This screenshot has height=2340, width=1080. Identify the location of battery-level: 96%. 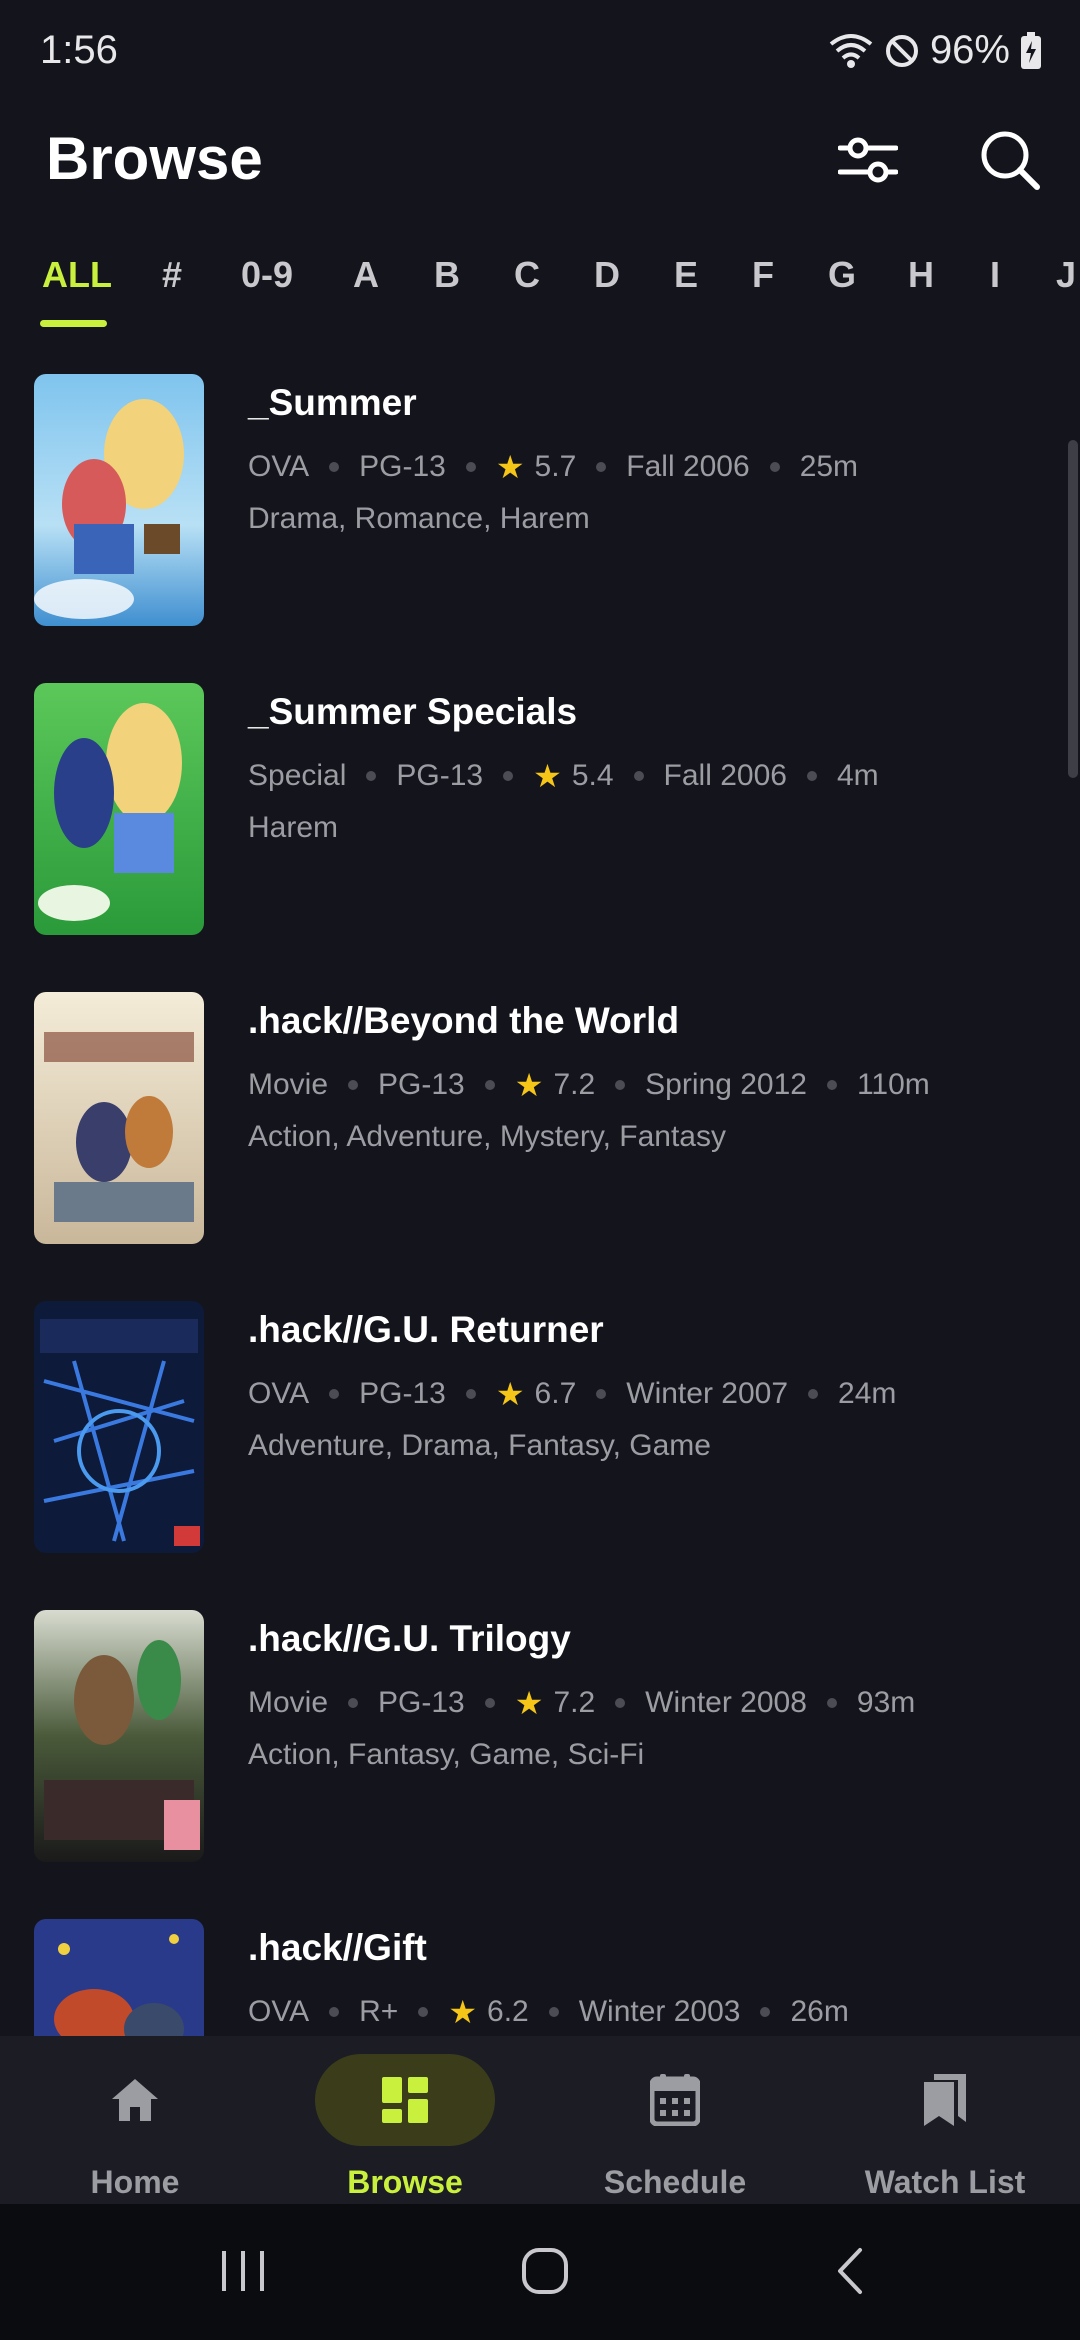
(969, 50).